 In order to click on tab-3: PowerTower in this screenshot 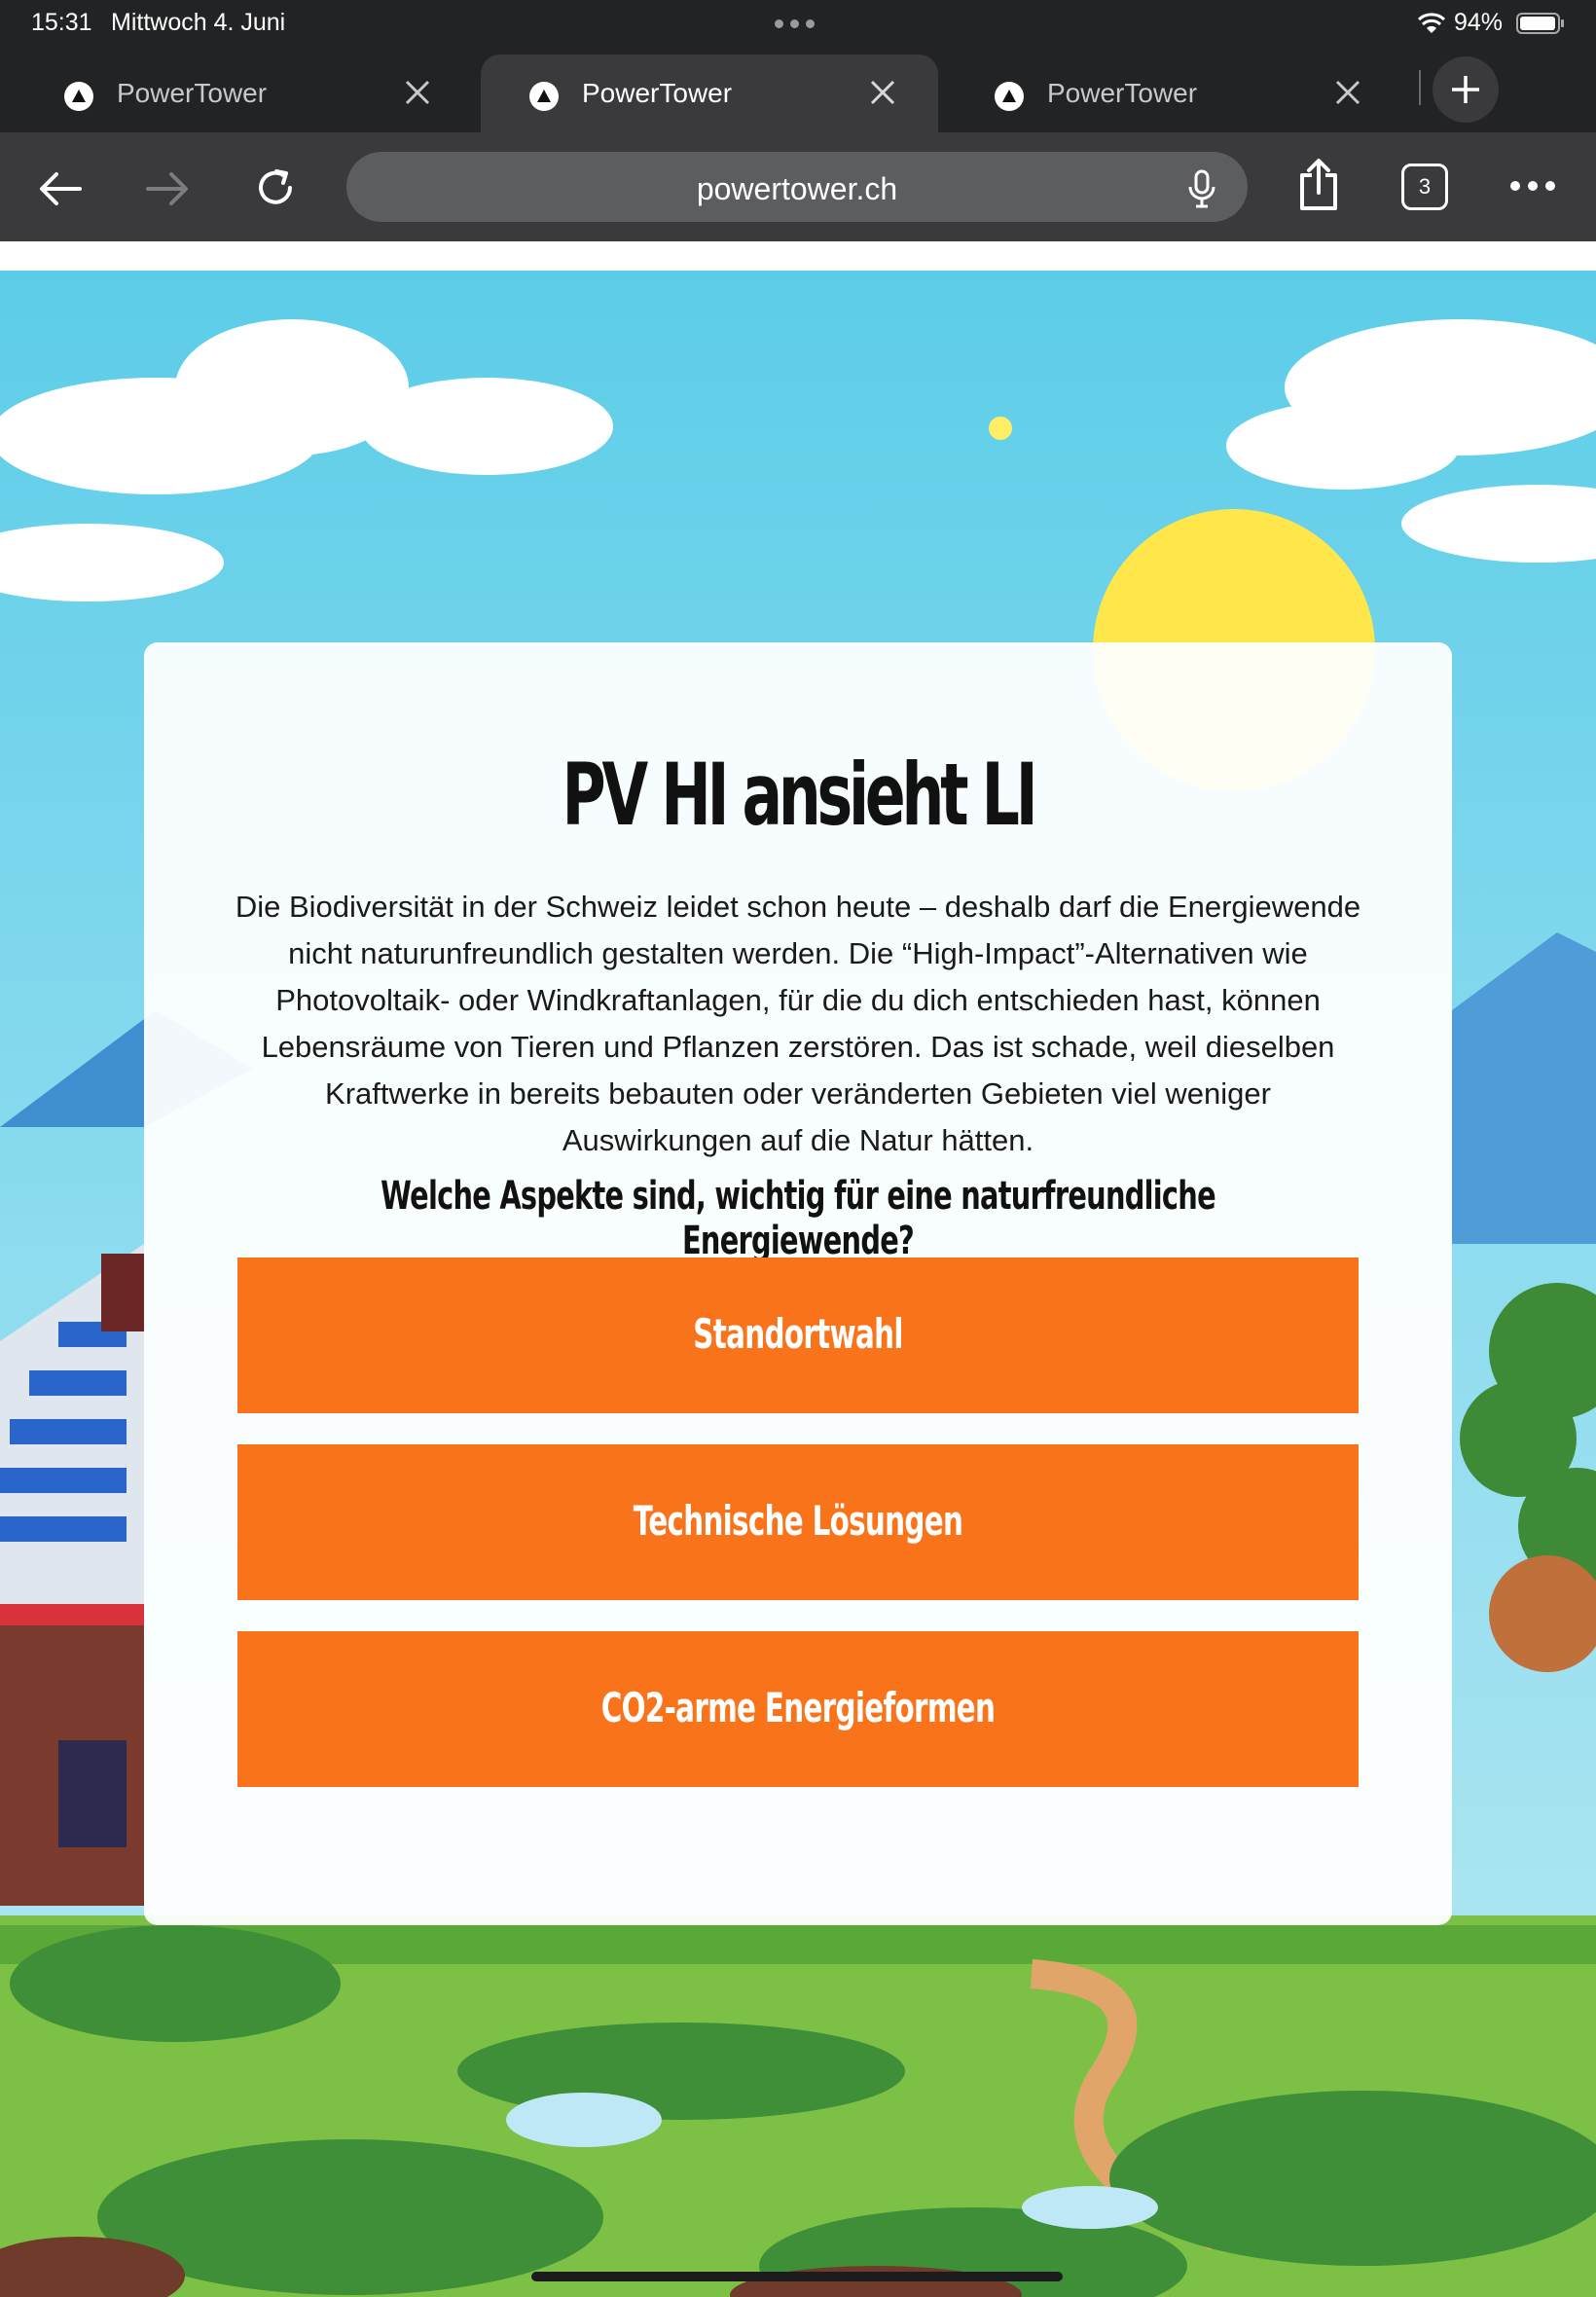, I will do `click(1175, 94)`.